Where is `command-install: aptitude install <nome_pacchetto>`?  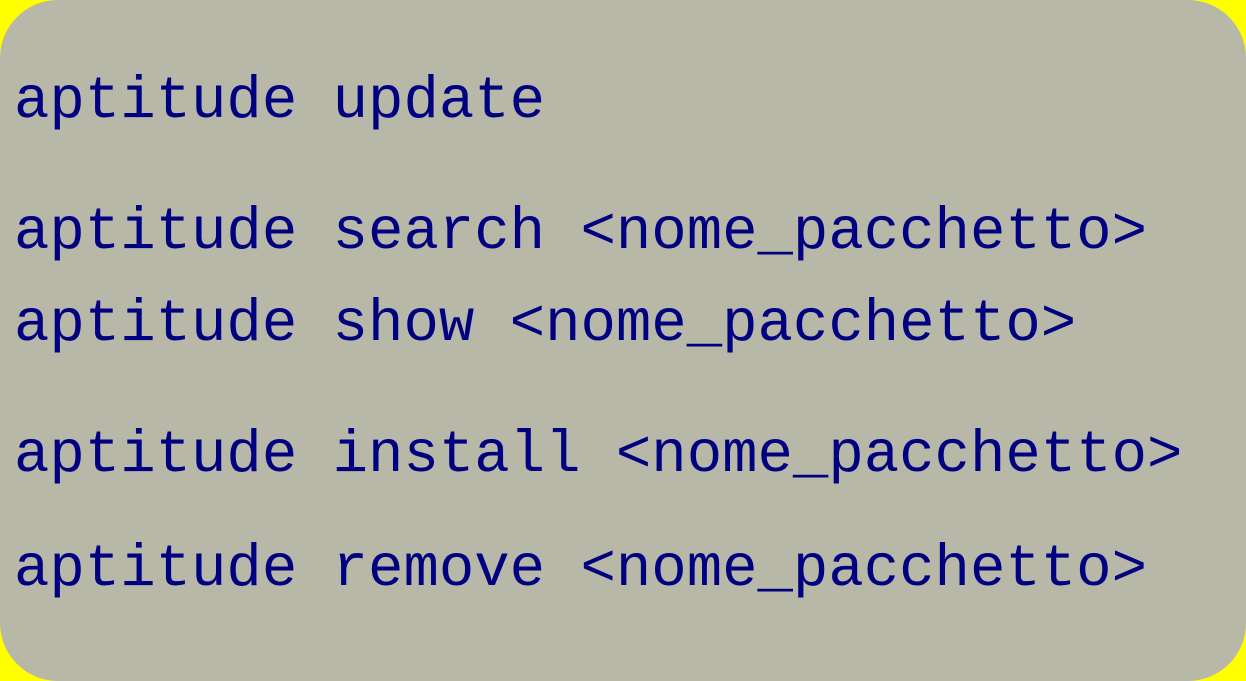 command-install: aptitude install <nome_pacchetto> is located at coordinates (598, 455).